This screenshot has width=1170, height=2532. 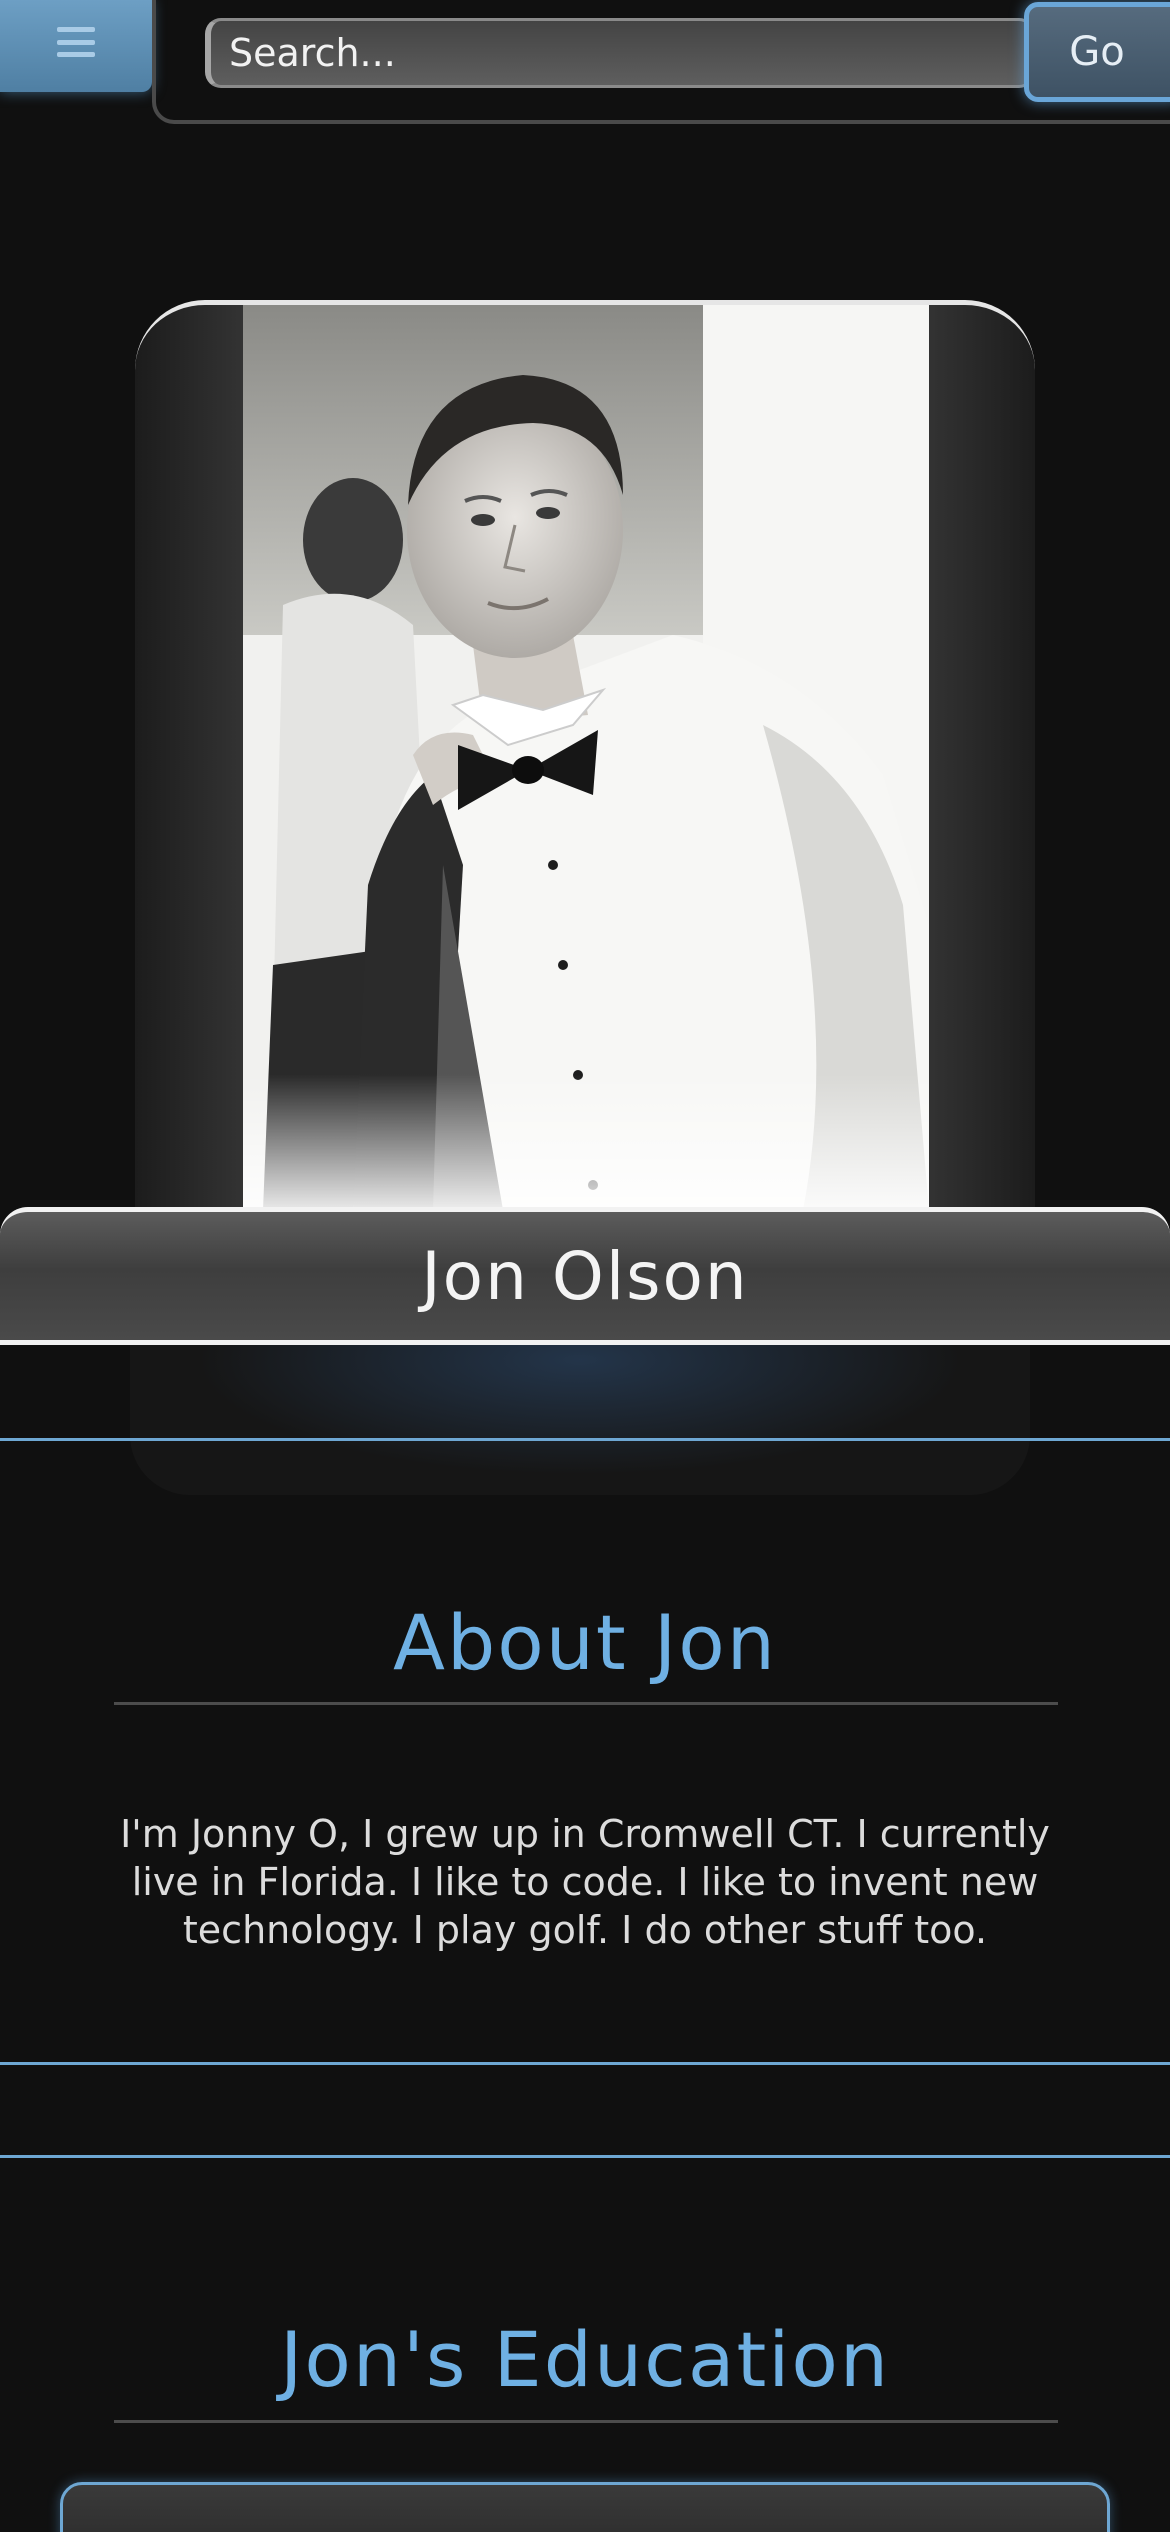 I want to click on about-title: About Jon, so click(x=585, y=1642).